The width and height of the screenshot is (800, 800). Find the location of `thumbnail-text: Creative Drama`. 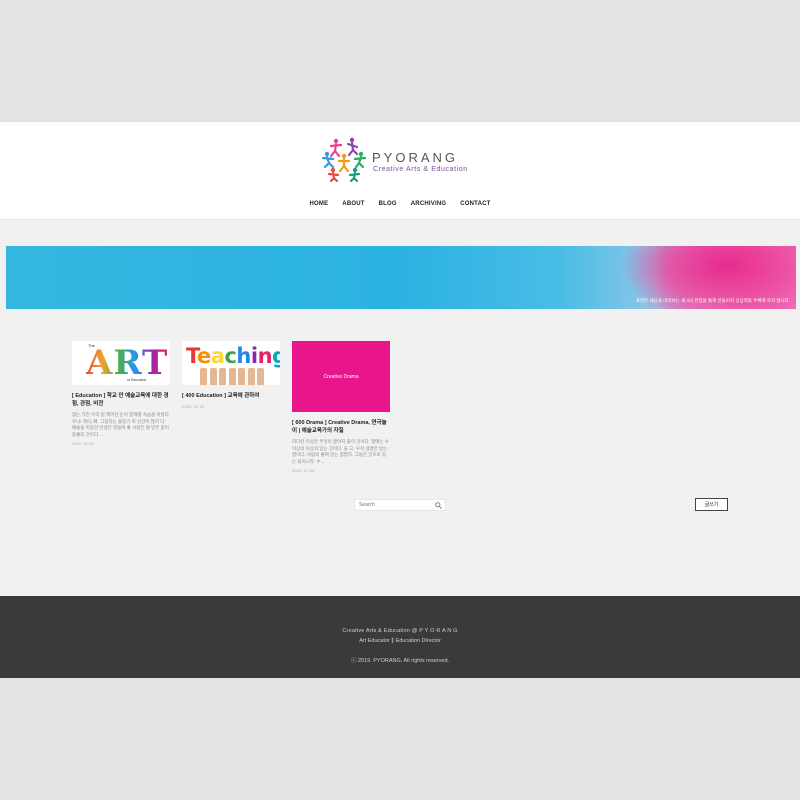

thumbnail-text: Creative Drama is located at coordinates (341, 376).